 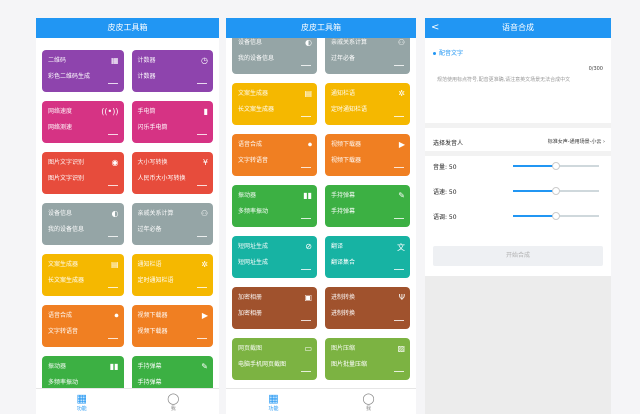 What do you see at coordinates (368, 398) in the screenshot?
I see `user-icon: ◯` at bounding box center [368, 398].